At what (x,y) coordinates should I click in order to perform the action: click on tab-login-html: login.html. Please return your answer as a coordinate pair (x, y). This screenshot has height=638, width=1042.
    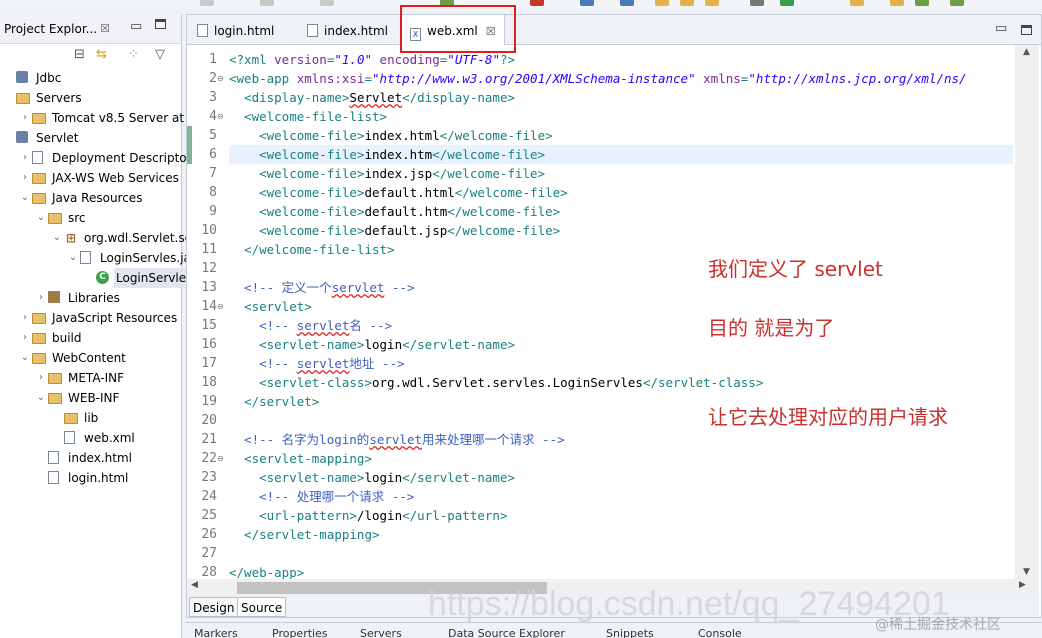
    Looking at the image, I should click on (235, 30).